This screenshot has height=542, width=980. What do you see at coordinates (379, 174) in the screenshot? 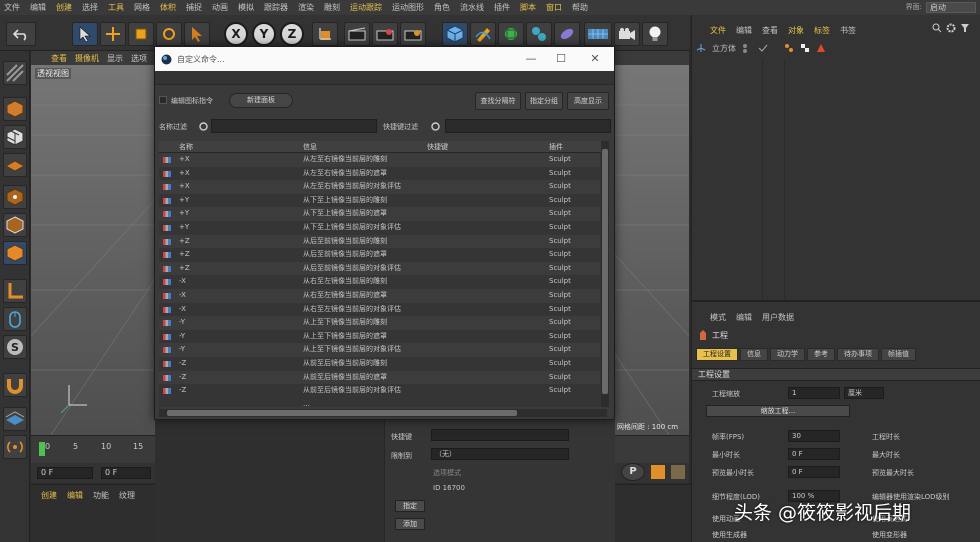
I see `table-row: +X 从左至右镜像当前层的遮罩 Sculpt` at bounding box center [379, 174].